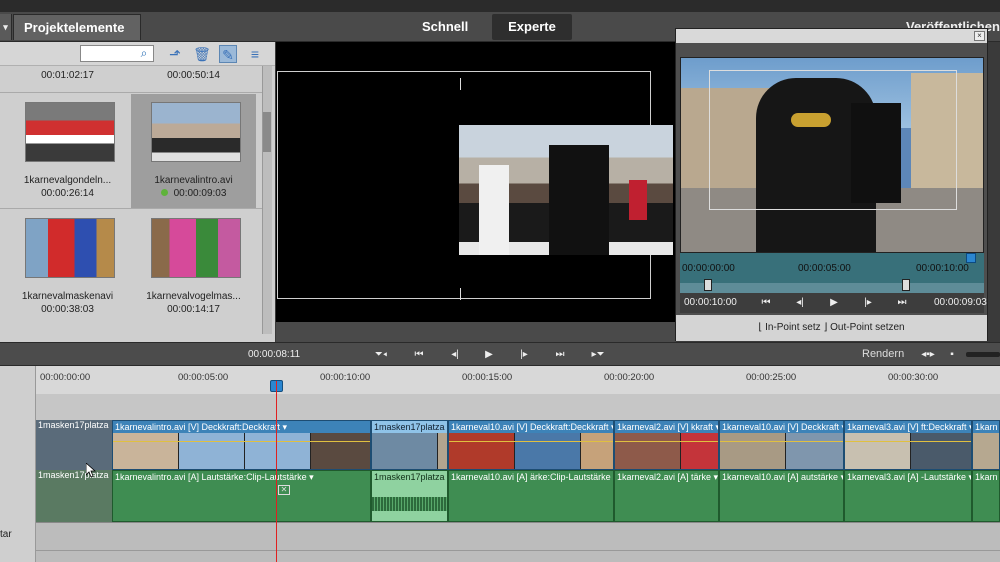 This screenshot has width=1000, height=562. Describe the element at coordinates (77, 37) in the screenshot. I see `projektelemente-tab: Projektelemente ▾` at that location.